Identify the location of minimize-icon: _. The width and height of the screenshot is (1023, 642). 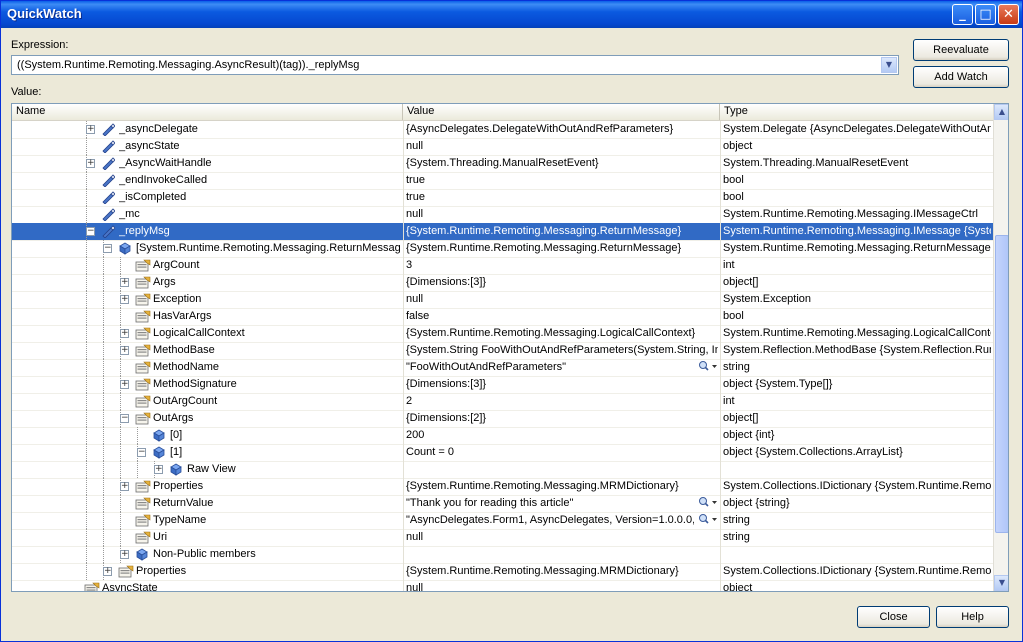
(962, 14).